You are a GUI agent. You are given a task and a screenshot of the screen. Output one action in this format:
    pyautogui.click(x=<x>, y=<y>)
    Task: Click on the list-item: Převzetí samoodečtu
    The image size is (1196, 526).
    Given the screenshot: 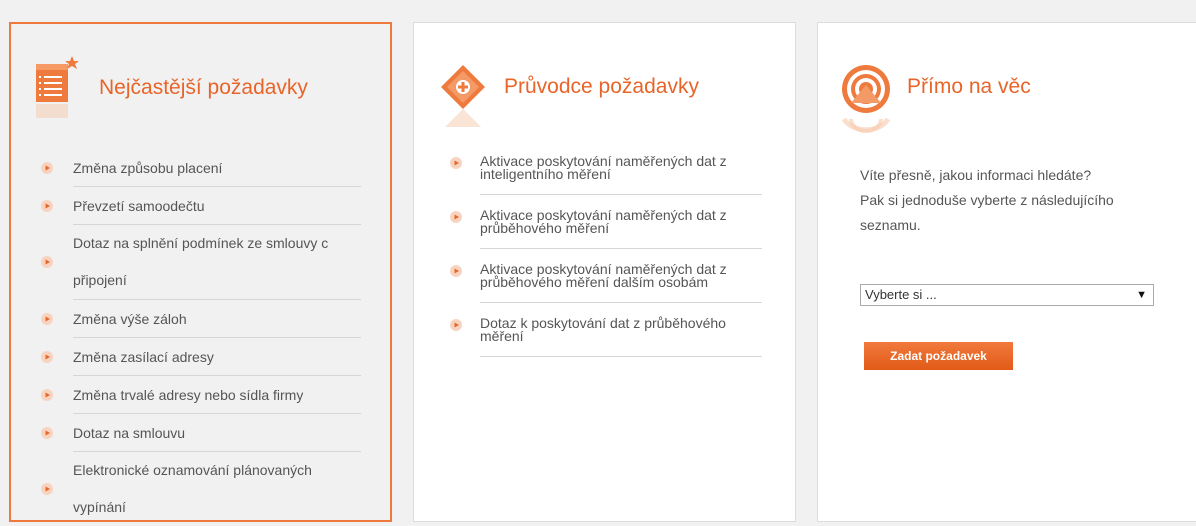 What is the action you would take?
    pyautogui.click(x=201, y=206)
    